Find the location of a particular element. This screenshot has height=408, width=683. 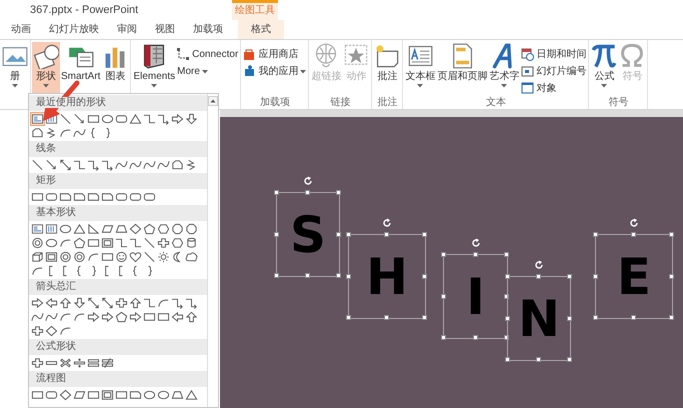

pi-button: 公式 is located at coordinates (604, 69).